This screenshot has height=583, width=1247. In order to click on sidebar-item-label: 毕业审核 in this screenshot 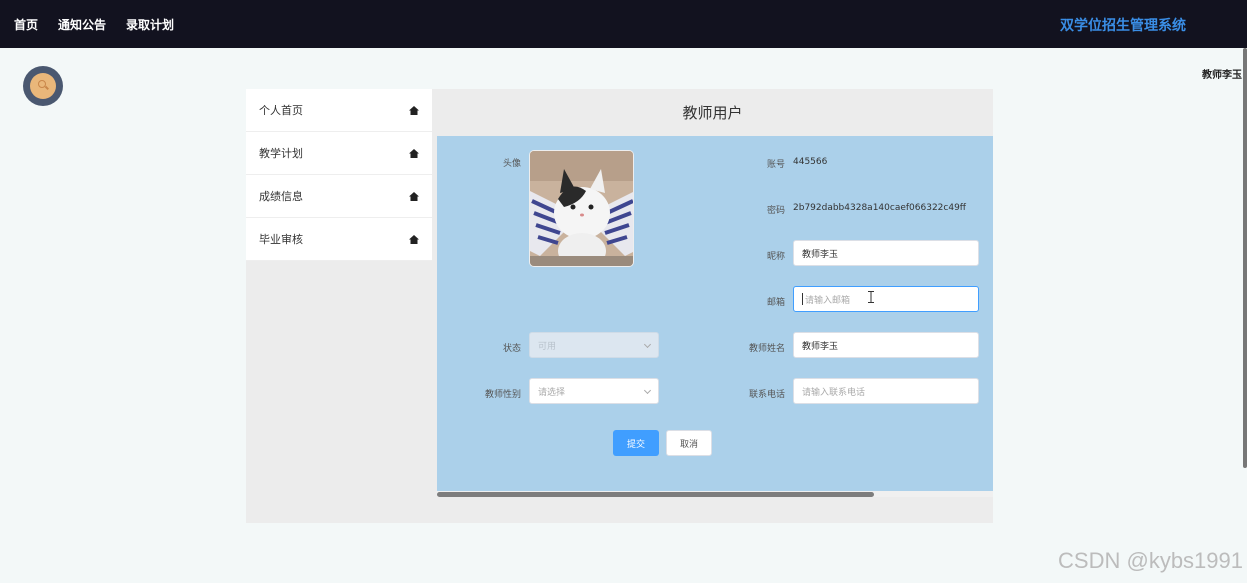, I will do `click(281, 239)`.